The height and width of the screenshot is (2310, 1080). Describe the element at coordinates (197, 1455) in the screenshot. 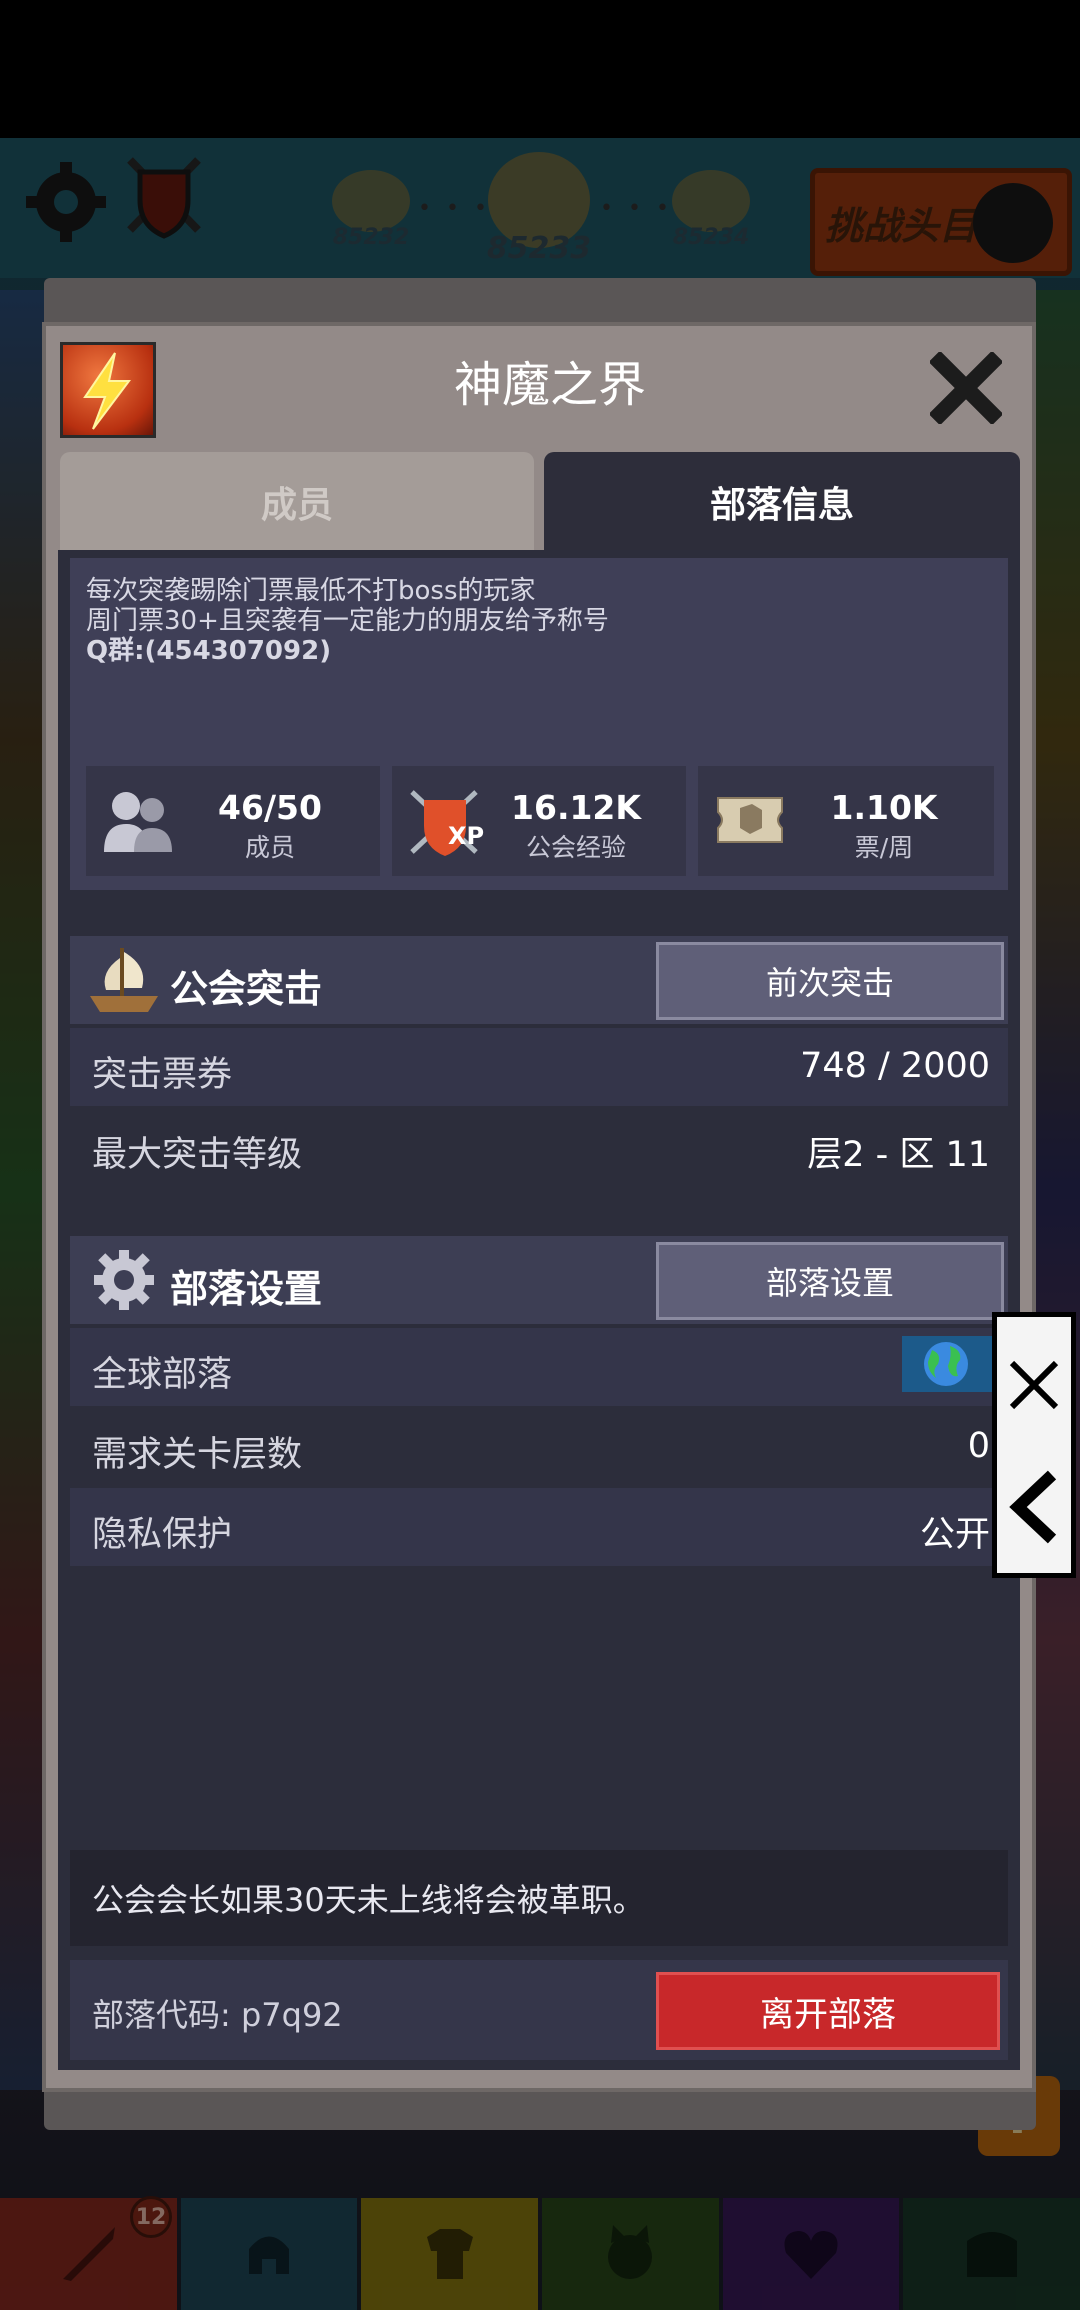

I see `required-level-label: 需求关卡层数` at that location.